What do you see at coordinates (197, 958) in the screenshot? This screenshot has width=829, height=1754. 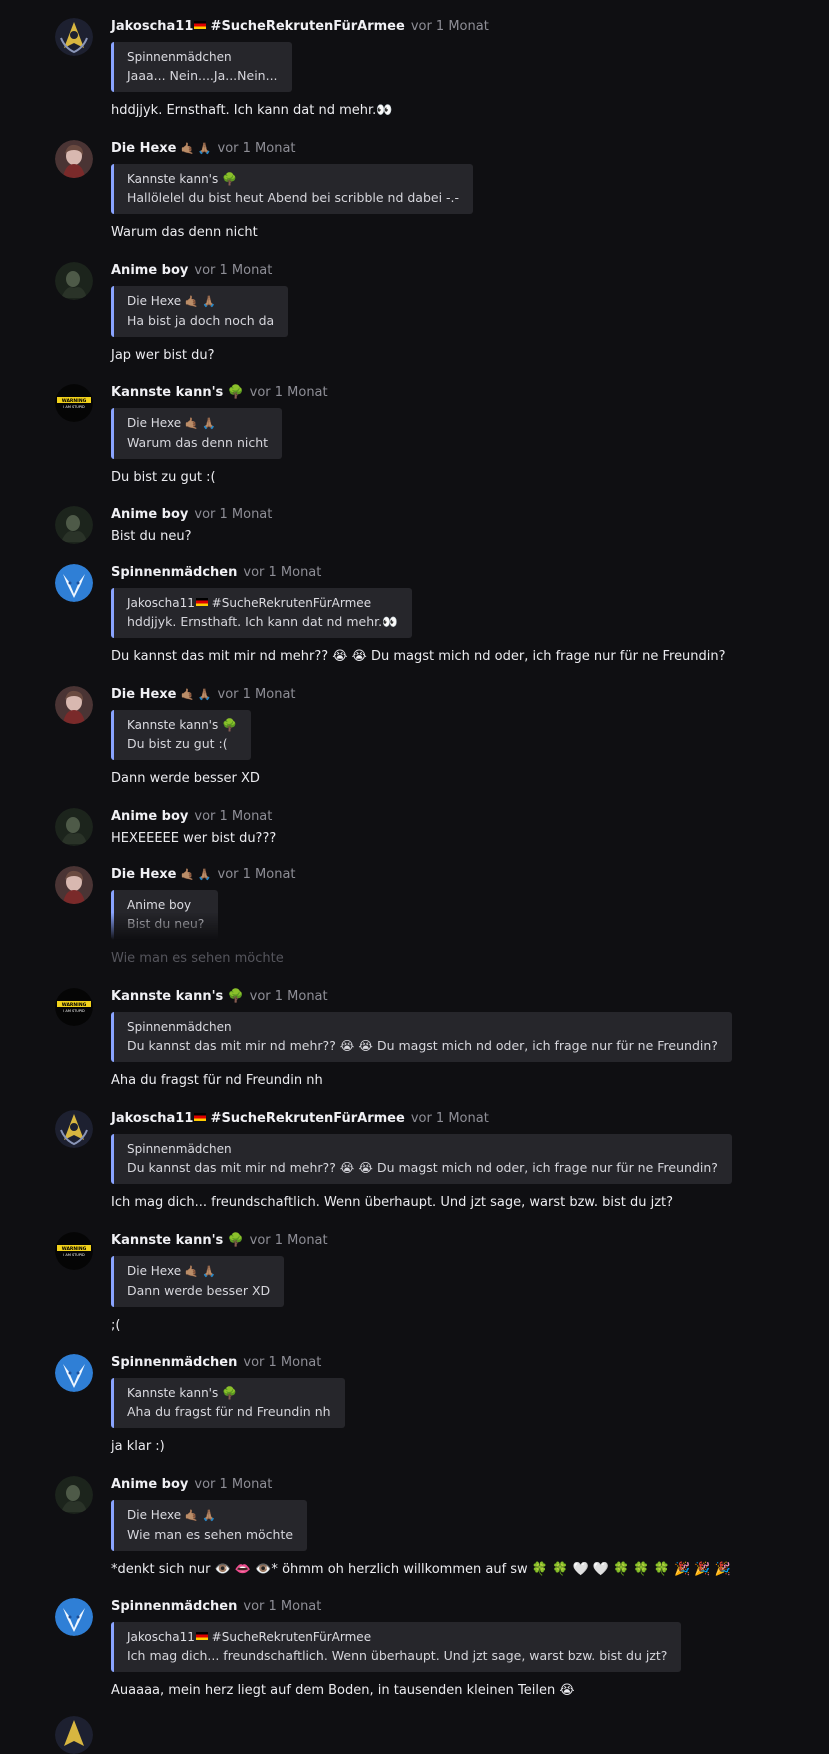 I see `message-text: Wie man es sehen möchte` at bounding box center [197, 958].